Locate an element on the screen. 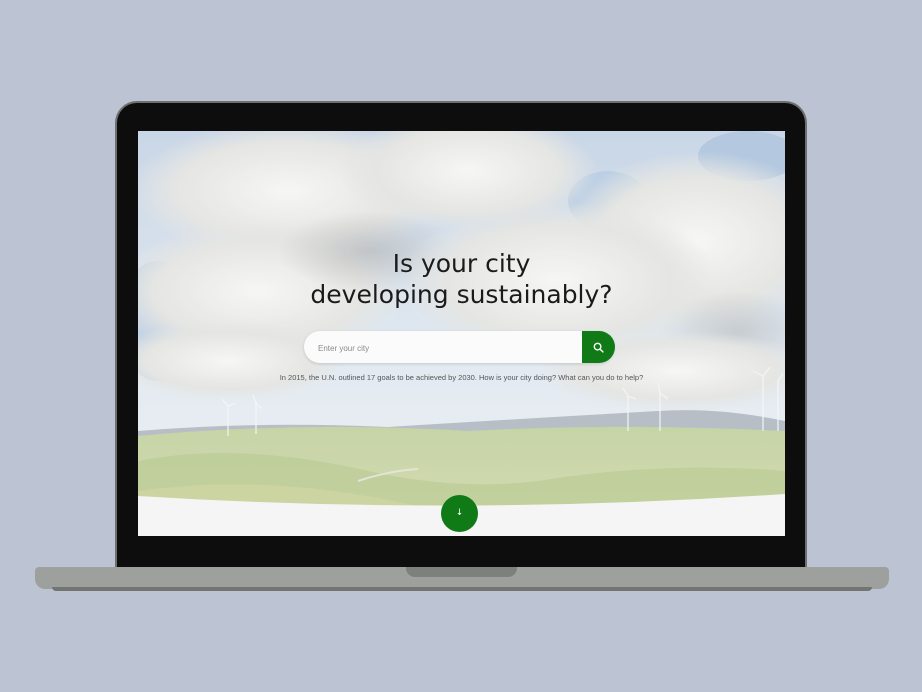 The width and height of the screenshot is (922, 692). scroll-down-button: ↓ is located at coordinates (459, 513).